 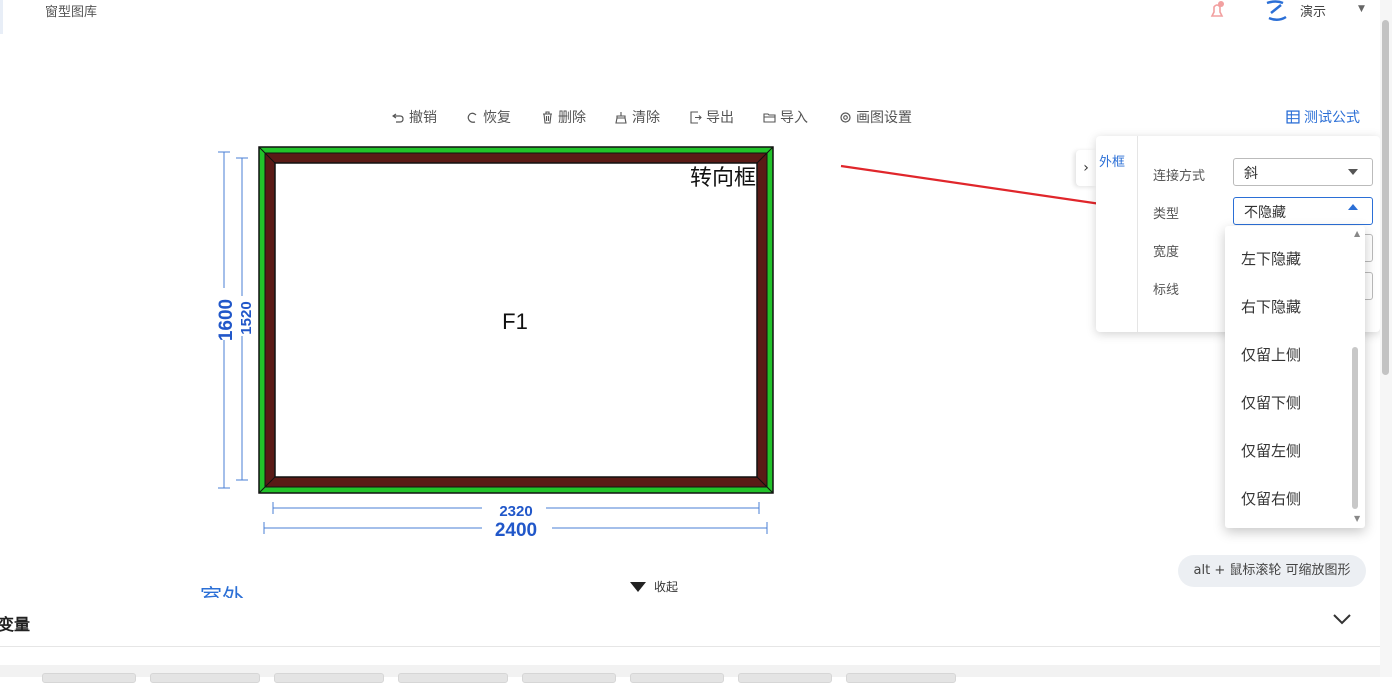 What do you see at coordinates (1217, 9) in the screenshot?
I see `bell-icon` at bounding box center [1217, 9].